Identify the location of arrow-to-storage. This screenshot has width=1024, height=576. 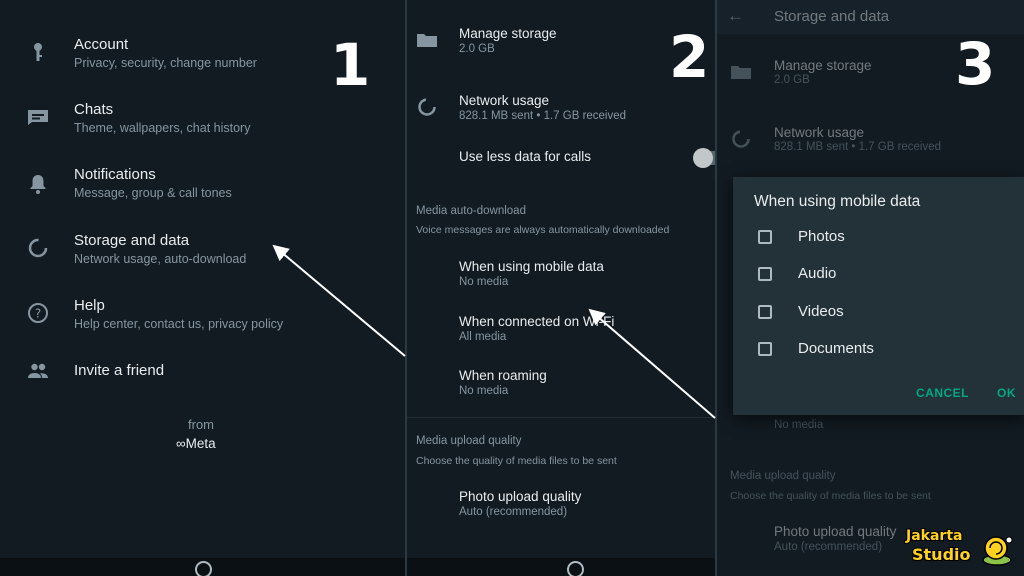
(339, 300).